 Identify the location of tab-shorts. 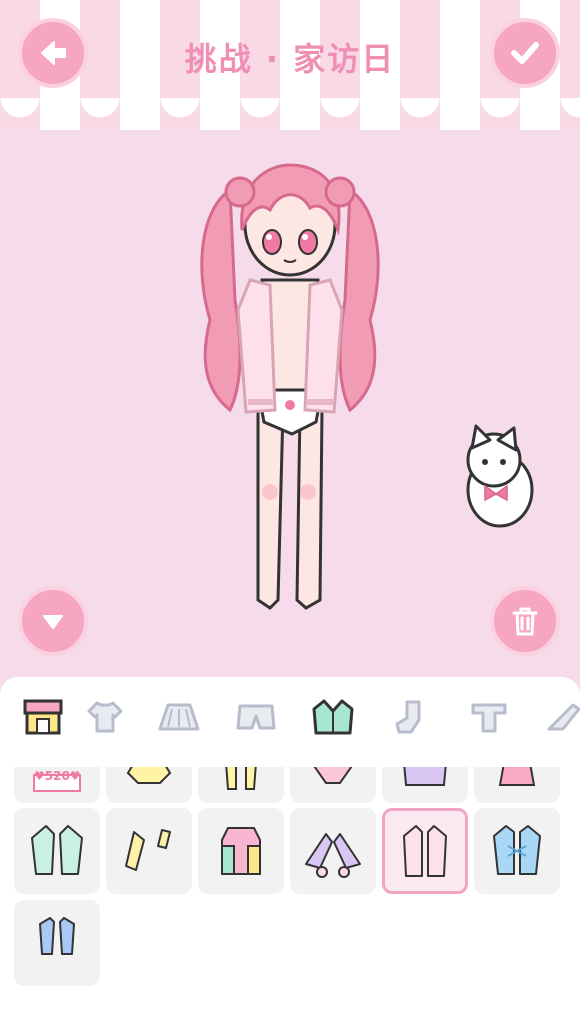
(256, 717).